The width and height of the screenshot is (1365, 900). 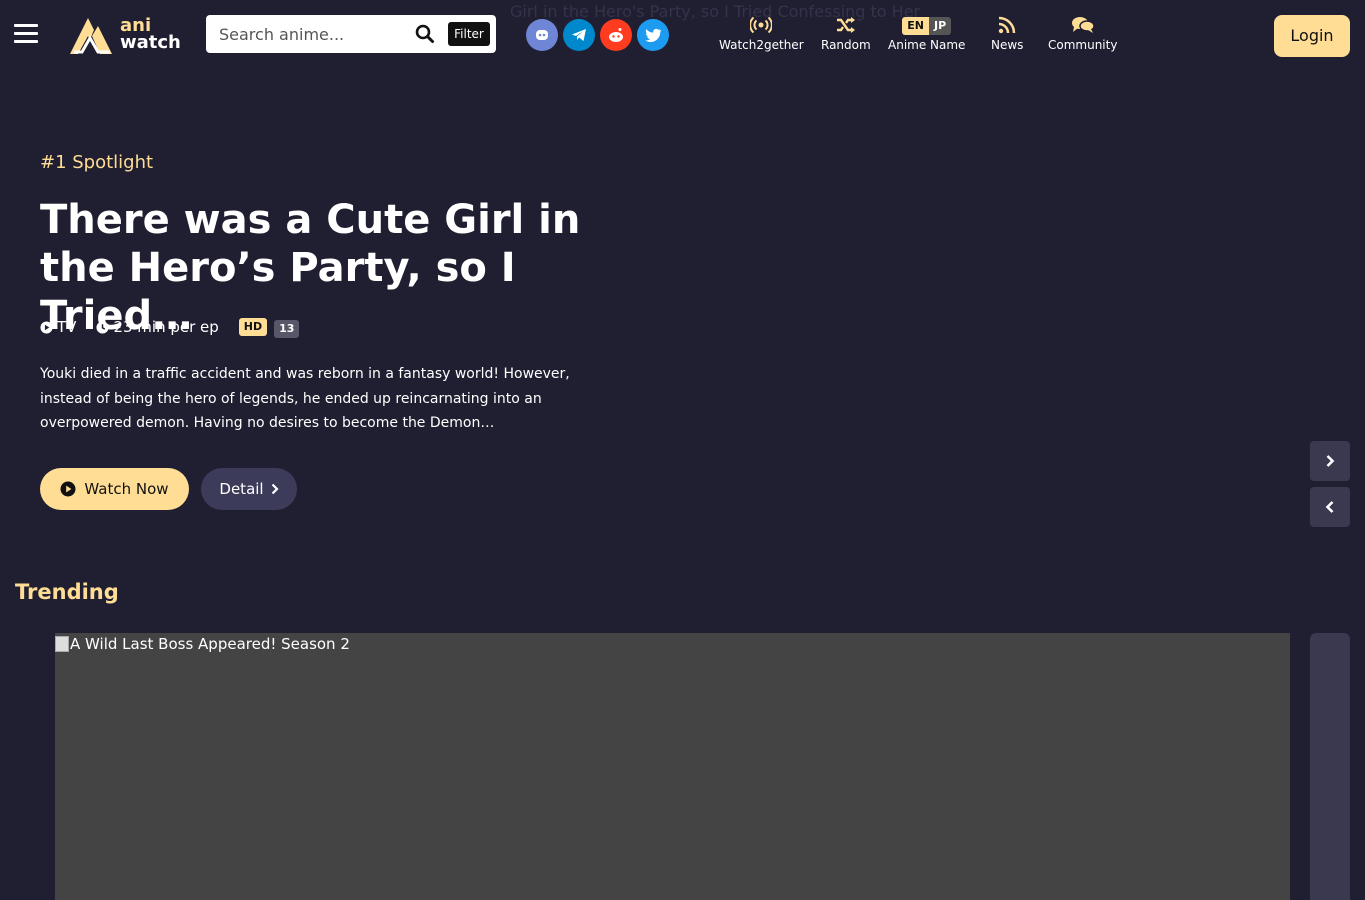 I want to click on trending-card-alt: A Wild Last Boss Appeared! Season 2, so click(x=210, y=644).